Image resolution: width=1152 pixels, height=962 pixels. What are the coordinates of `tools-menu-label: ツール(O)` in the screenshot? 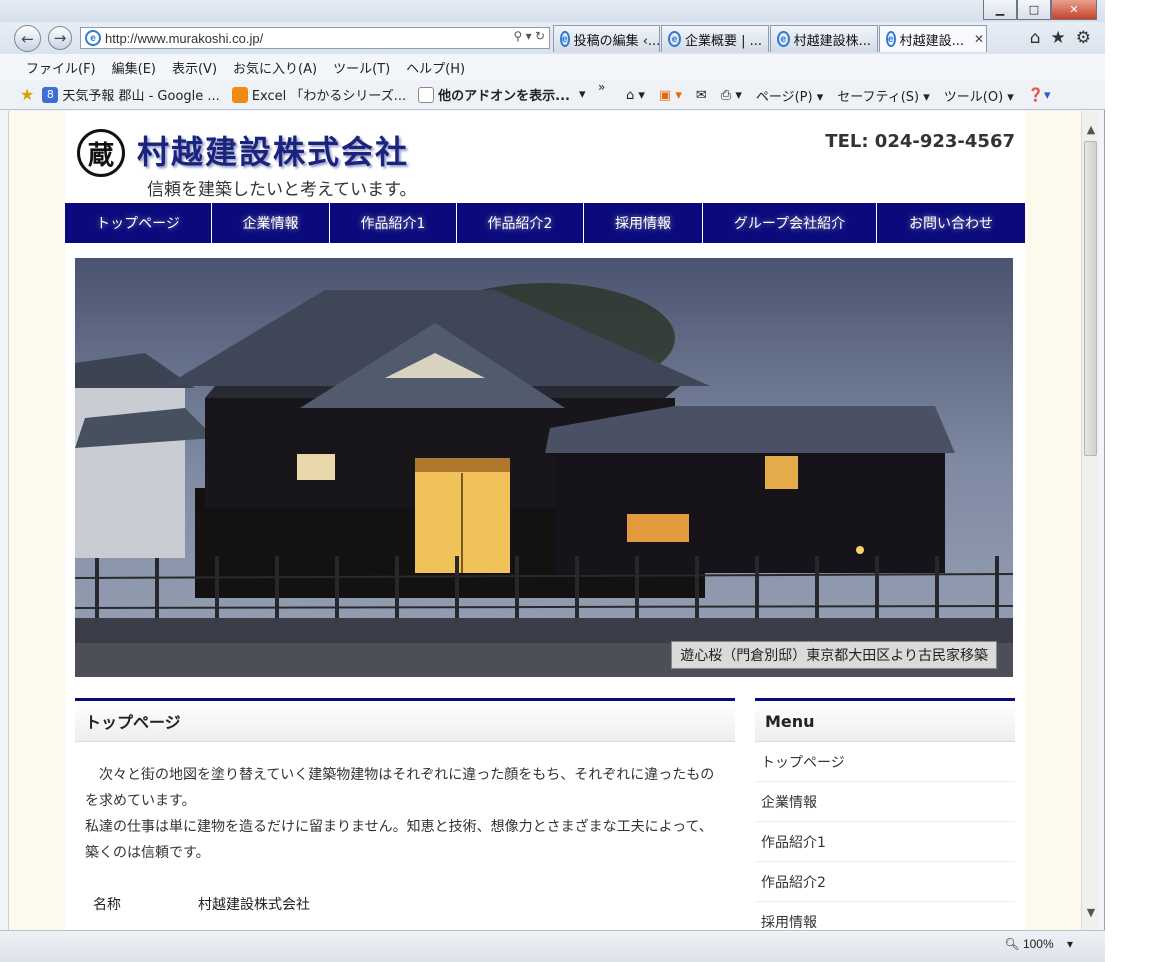 It's located at (973, 97).